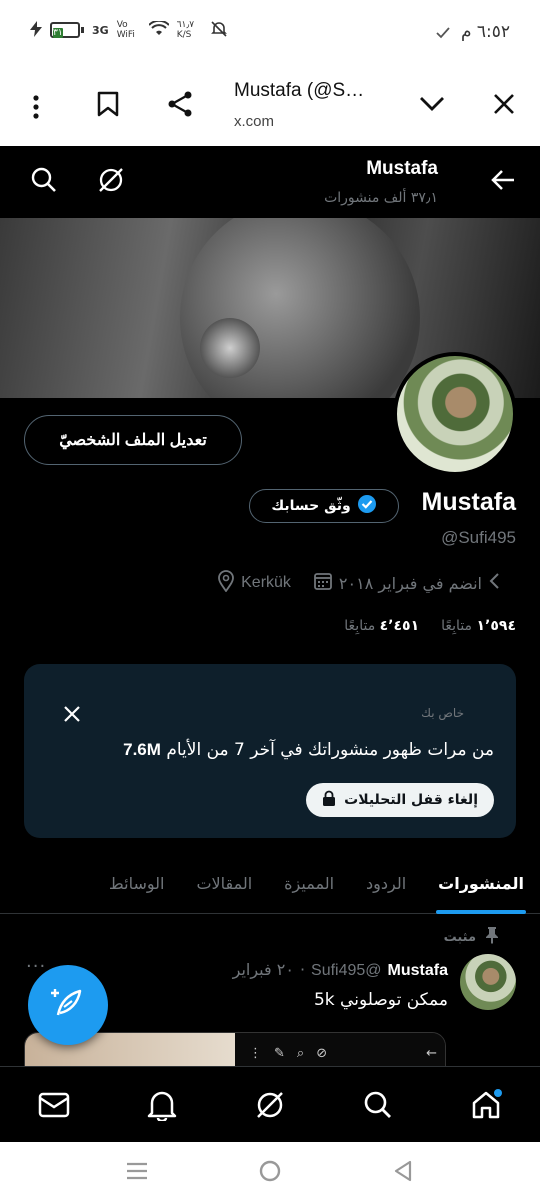 This screenshot has width=540, height=1200. I want to click on private-label: خاص بك, so click(442, 713).